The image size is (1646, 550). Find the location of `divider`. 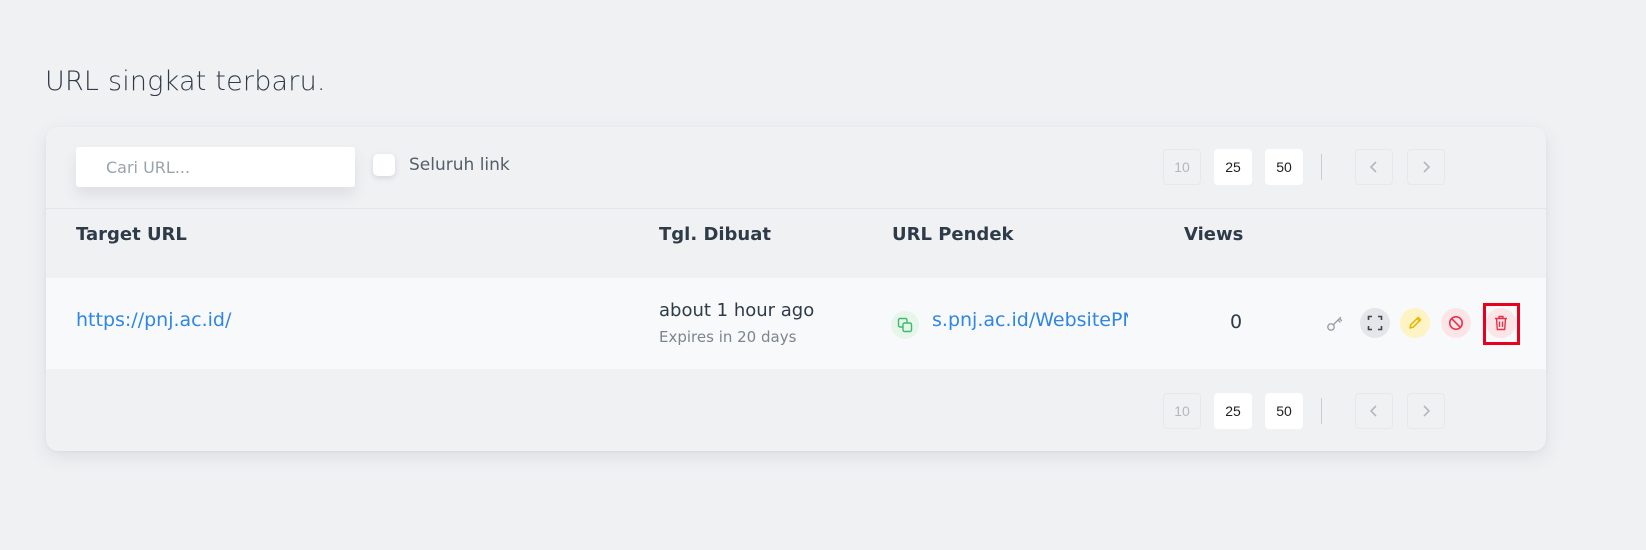

divider is located at coordinates (796, 208).